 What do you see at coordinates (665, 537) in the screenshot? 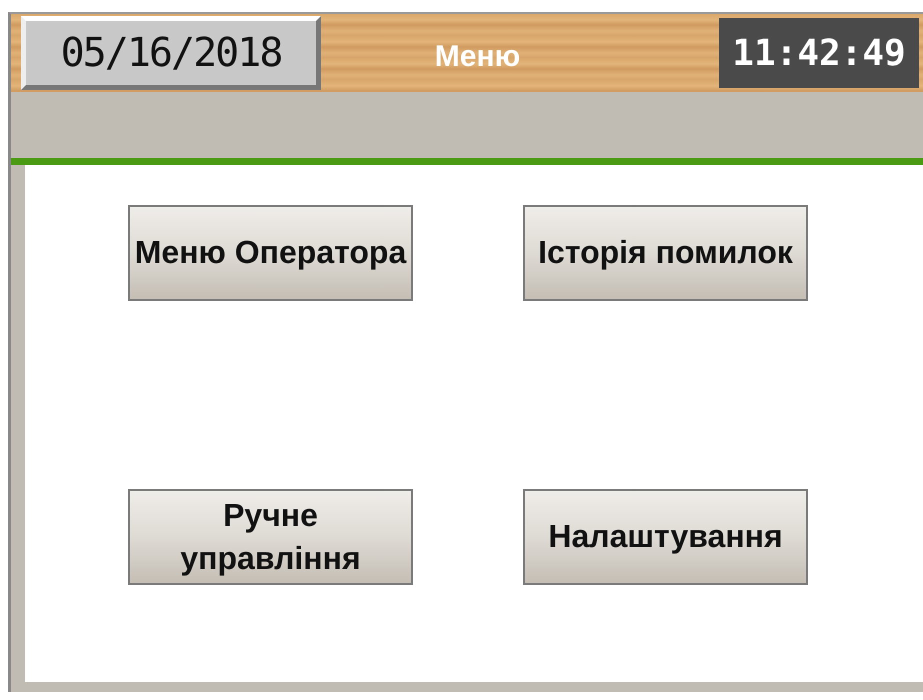
I see `menu-button: Налаштування` at bounding box center [665, 537].